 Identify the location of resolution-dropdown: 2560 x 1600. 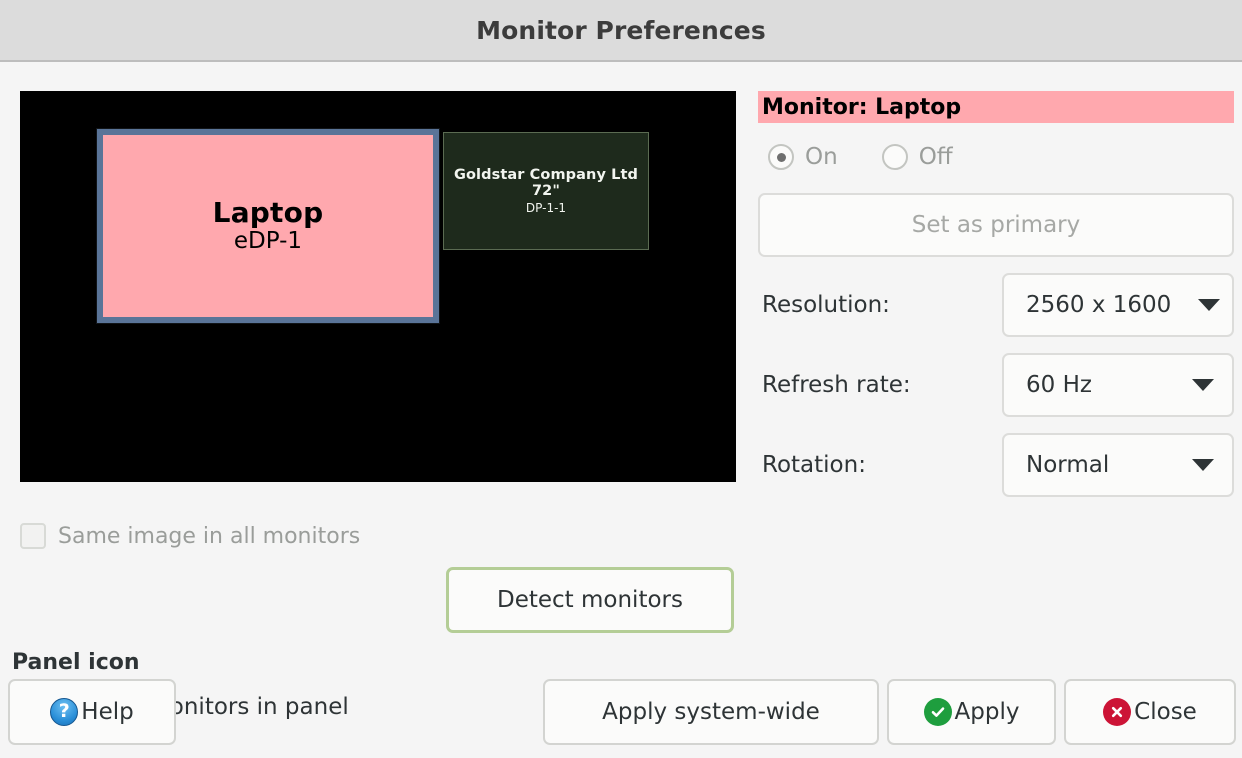
(1118, 305).